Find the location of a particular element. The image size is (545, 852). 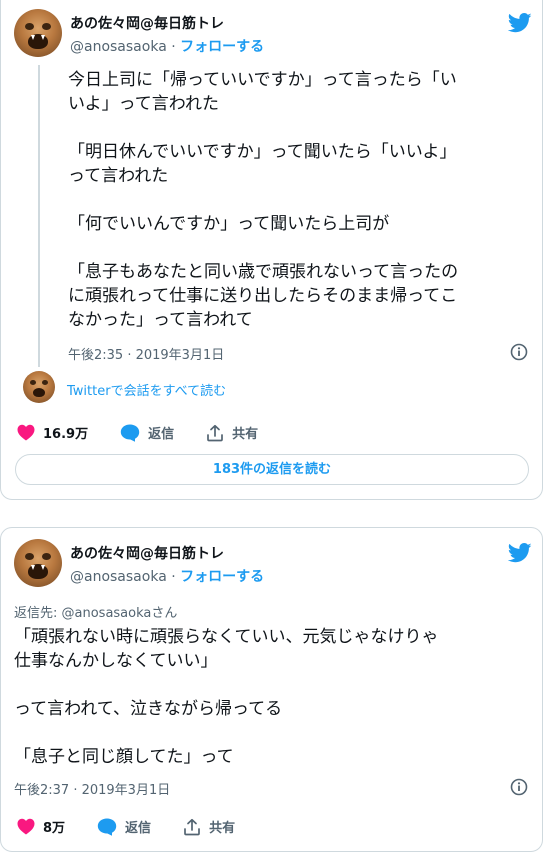

thread-line is located at coordinates (39, 216).